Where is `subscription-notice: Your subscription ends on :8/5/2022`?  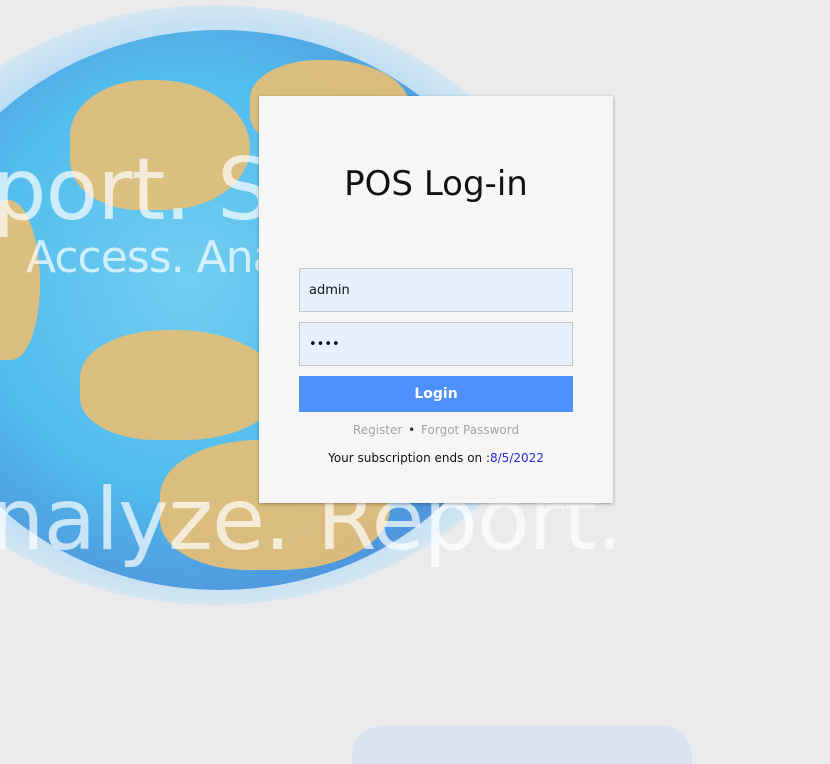 subscription-notice: Your subscription ends on :8/5/2022 is located at coordinates (436, 458).